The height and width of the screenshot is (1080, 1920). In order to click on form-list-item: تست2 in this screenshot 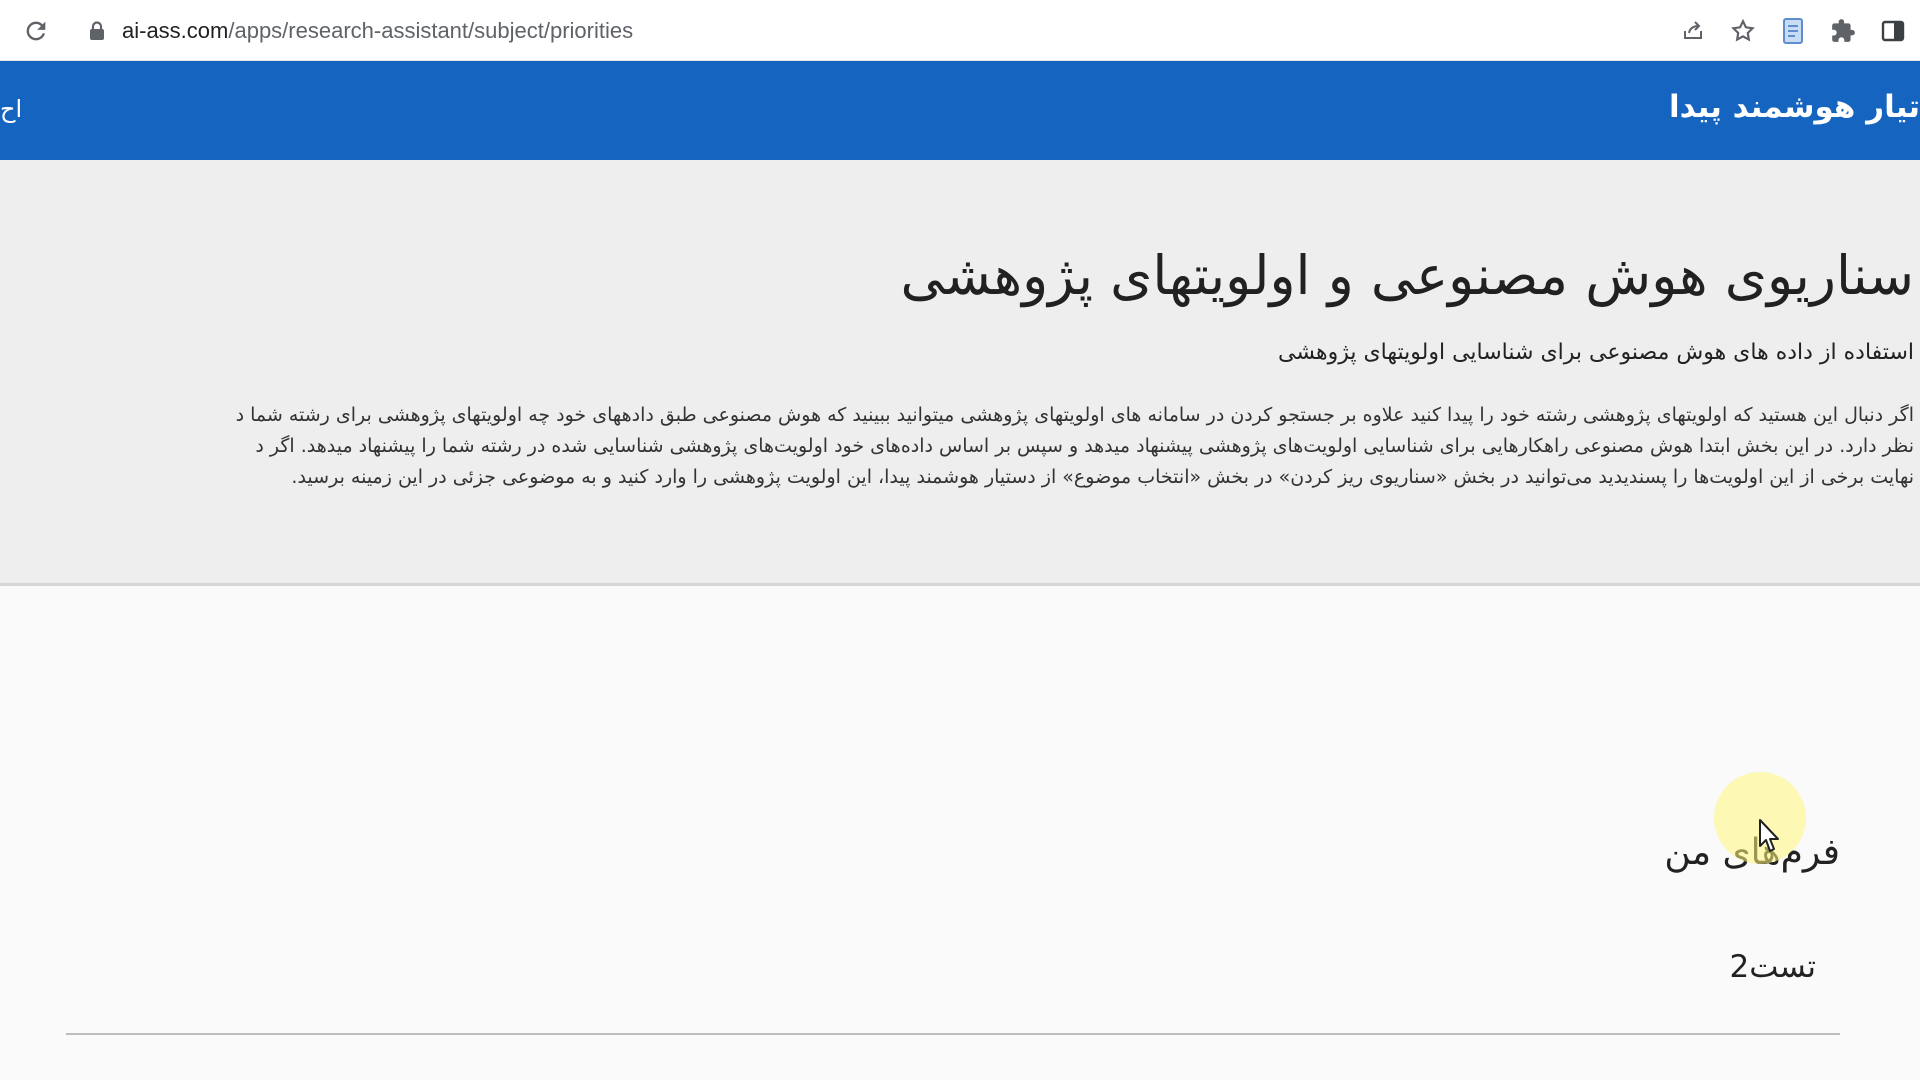, I will do `click(1773, 967)`.